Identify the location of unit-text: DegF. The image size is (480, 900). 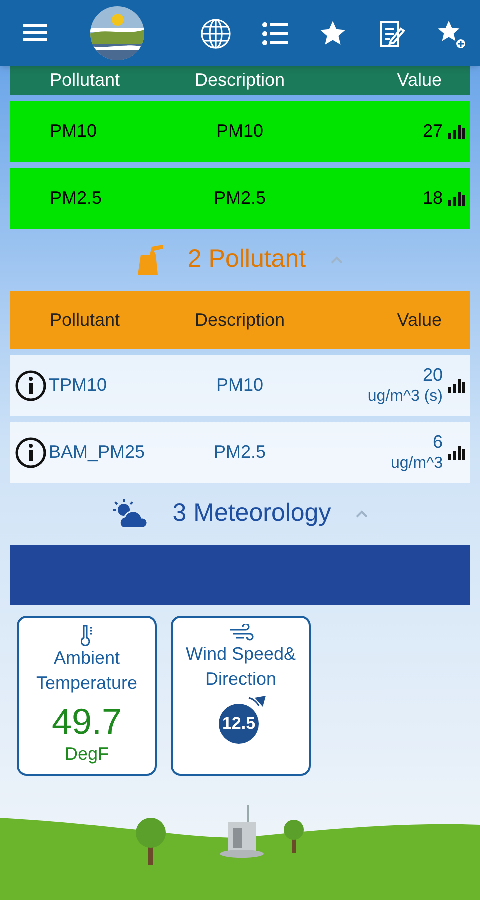
(86, 754).